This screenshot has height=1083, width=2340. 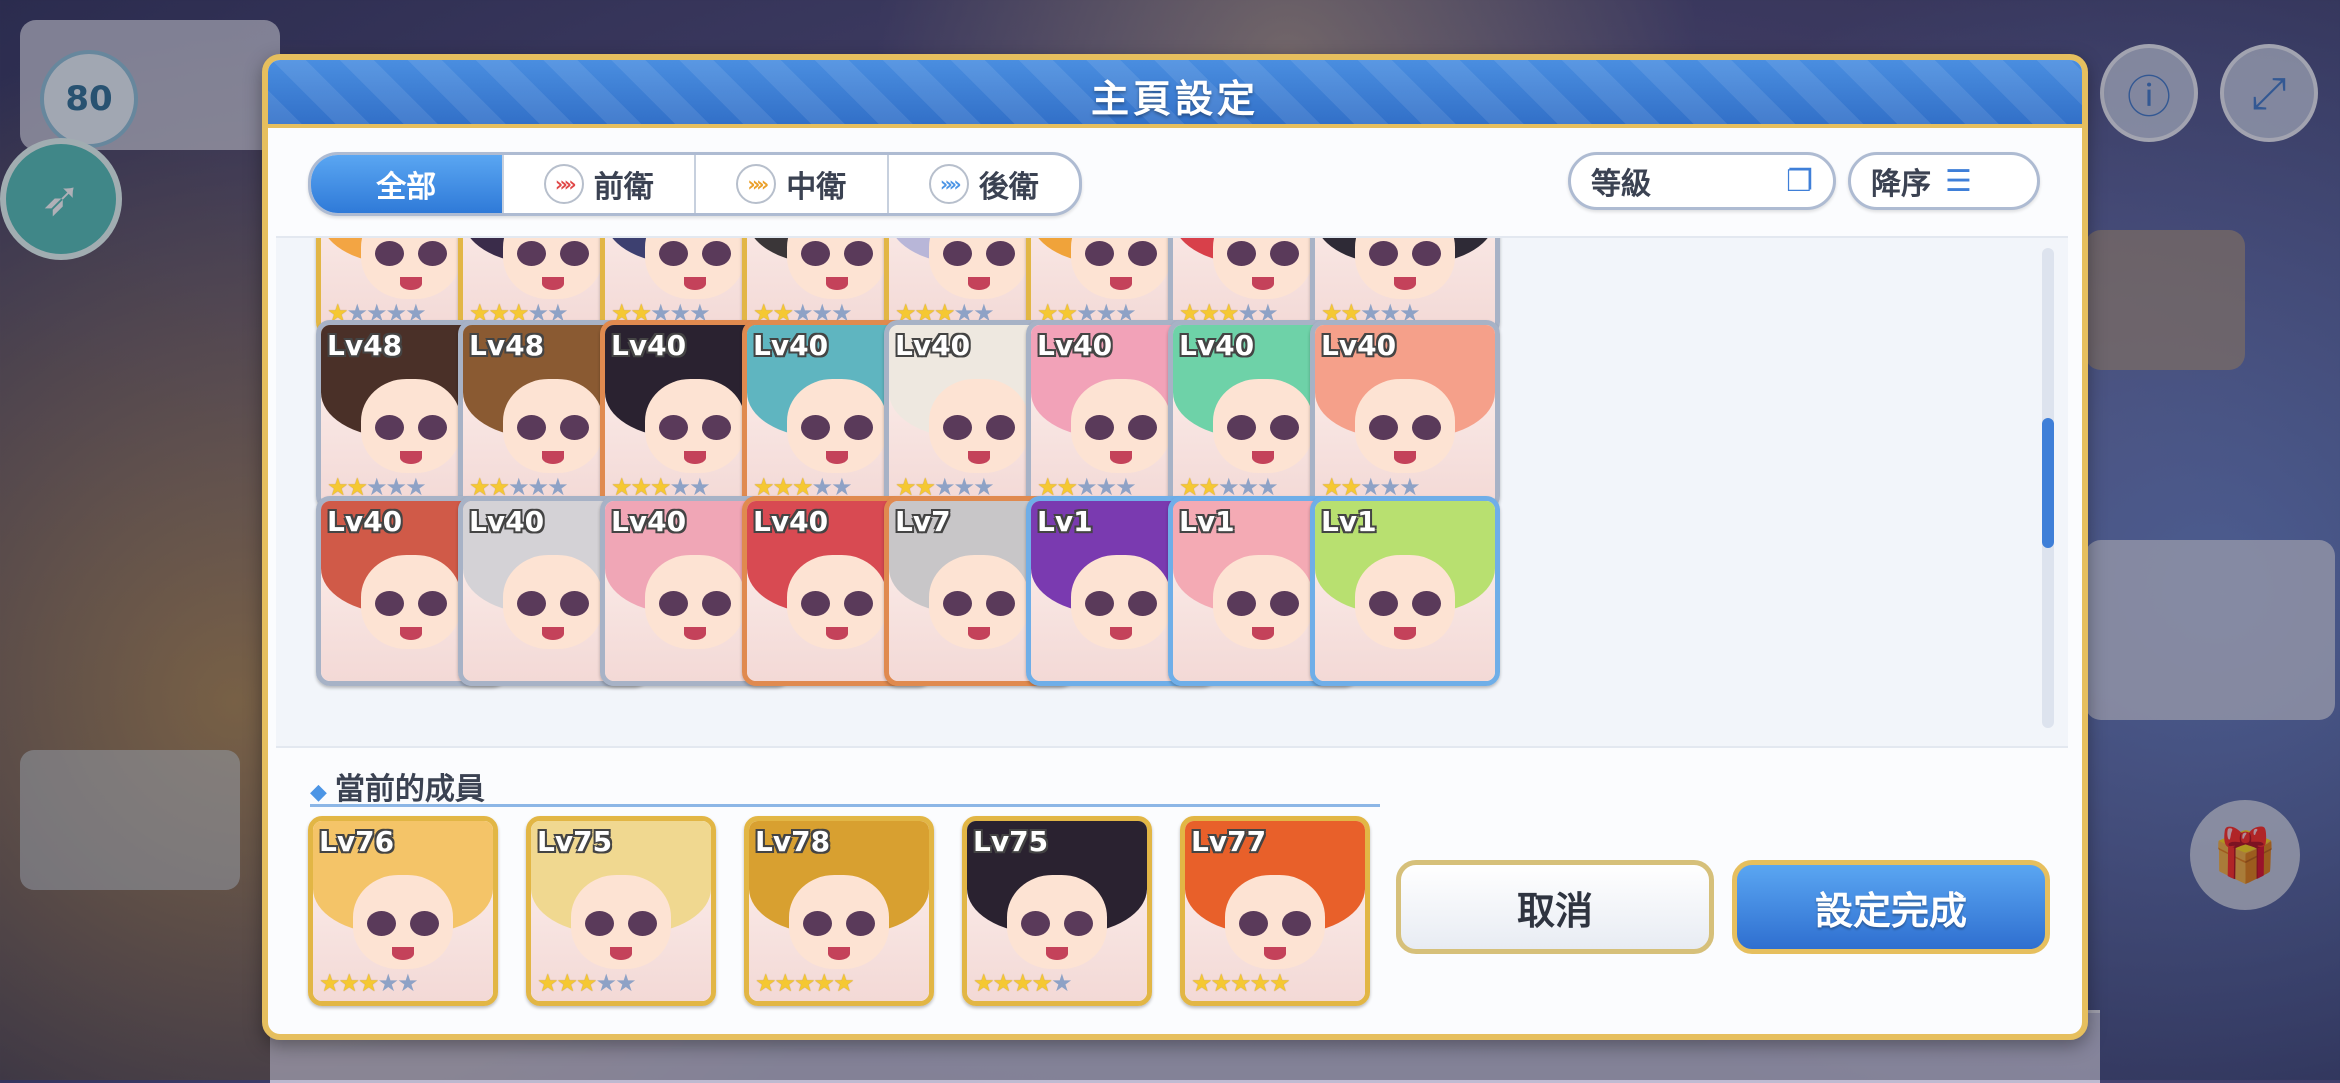 I want to click on tab-label: 後衛, so click(x=1008, y=187).